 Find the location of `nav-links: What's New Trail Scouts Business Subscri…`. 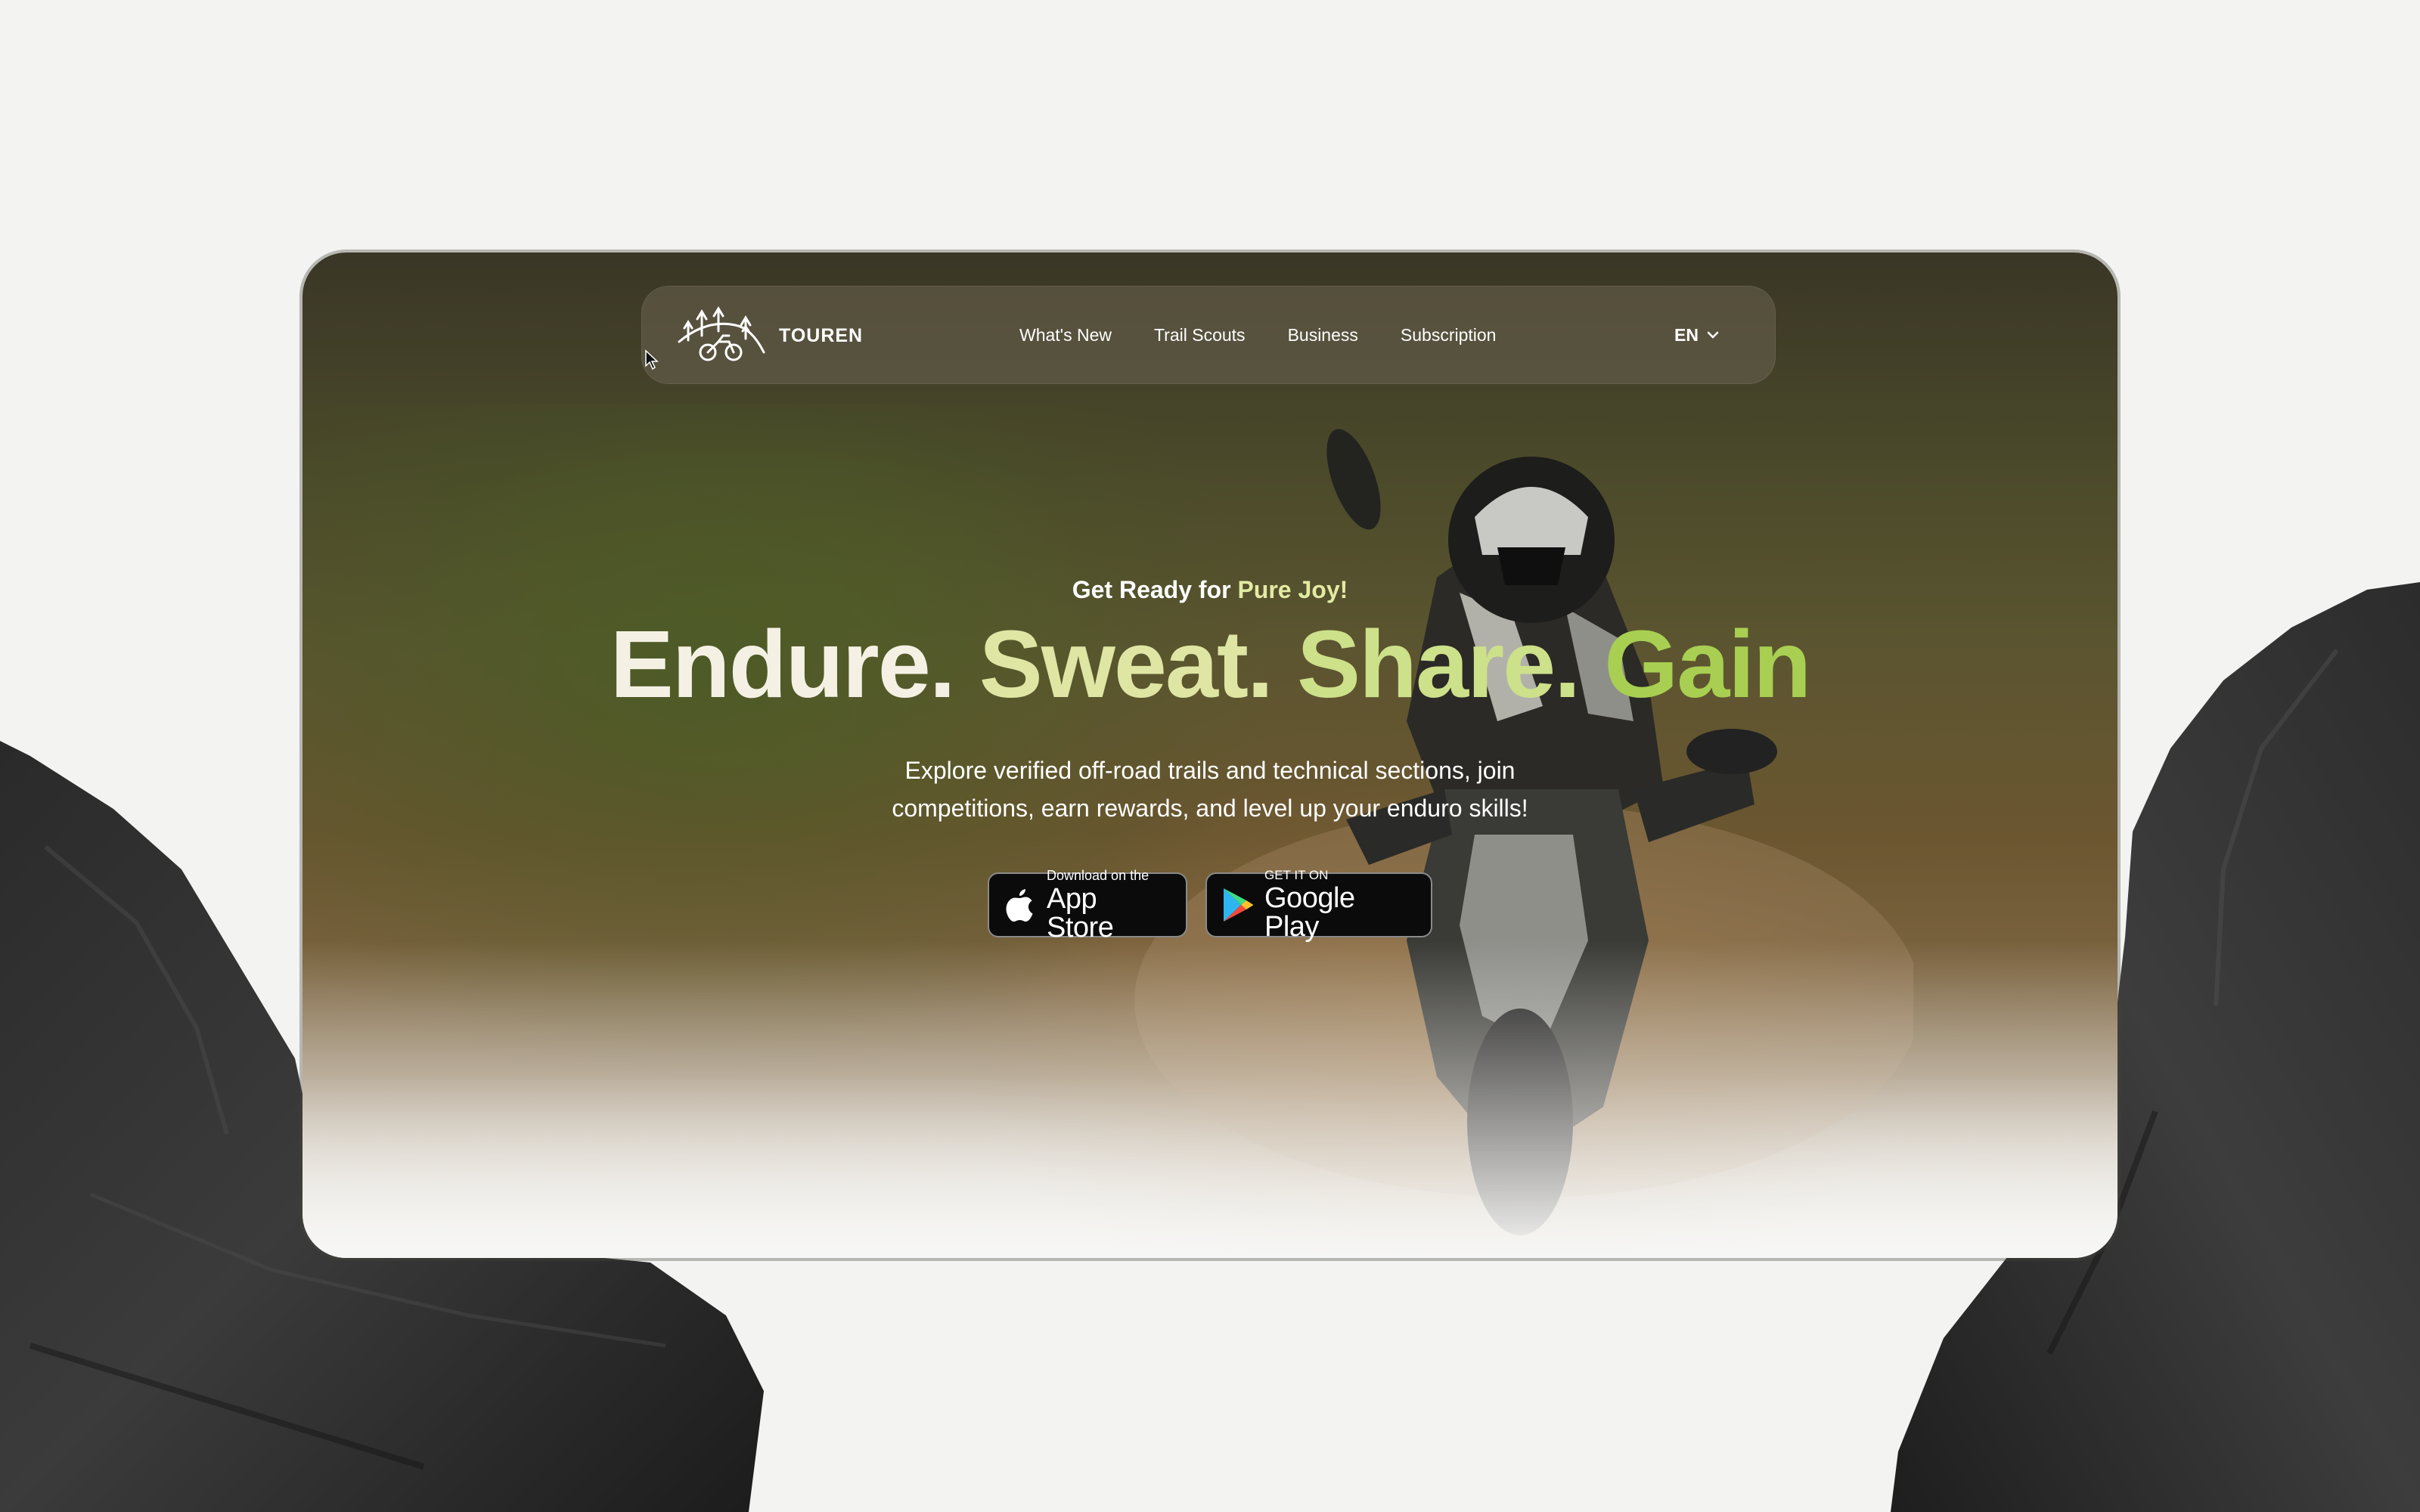

nav-links: What's New Trail Scouts Business Subscri… is located at coordinates (1257, 335).